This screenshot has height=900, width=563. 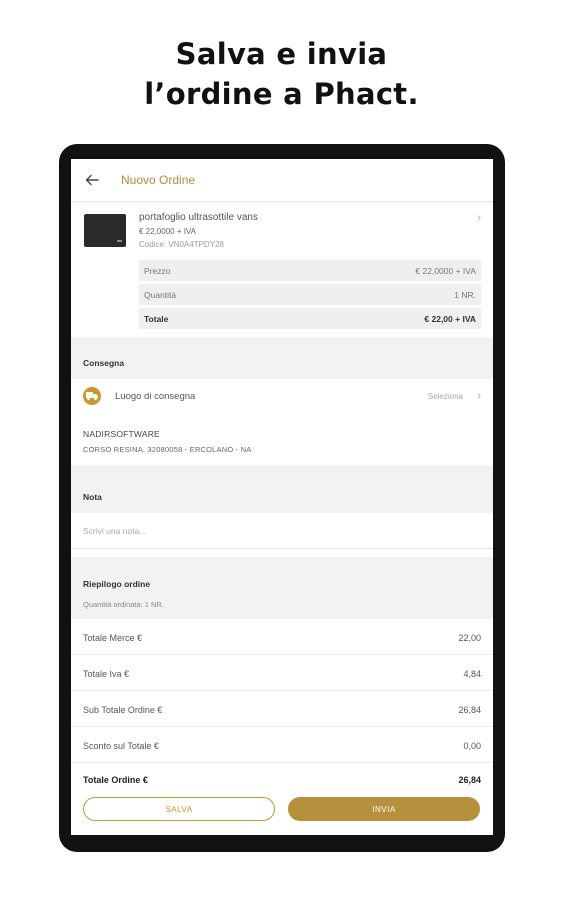 I want to click on address-name: NADIRSOFTWARE, so click(x=121, y=434).